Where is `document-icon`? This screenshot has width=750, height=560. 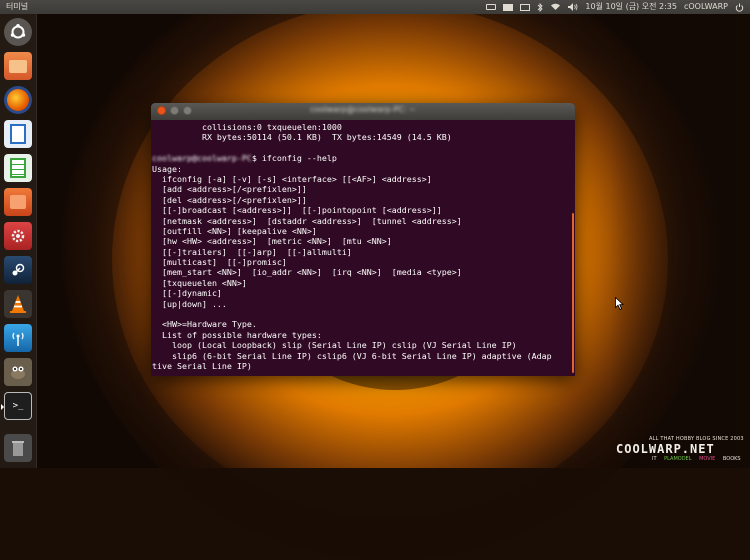
document-icon is located at coordinates (18, 134).